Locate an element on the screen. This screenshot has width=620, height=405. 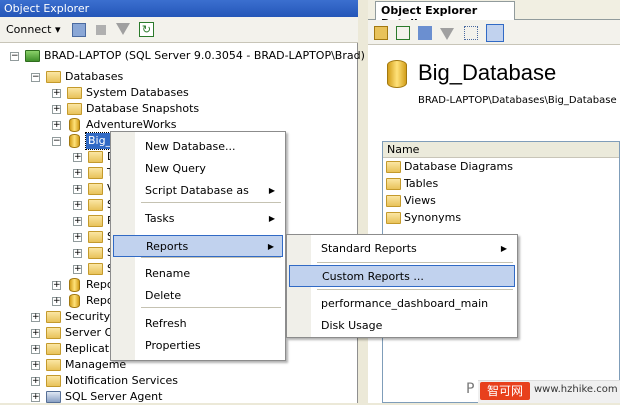
list-view-icon is located at coordinates (471, 33).